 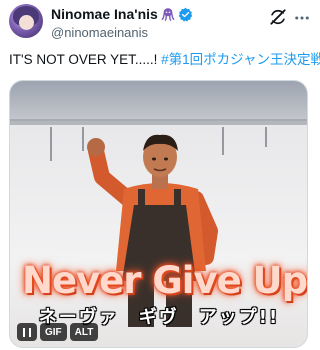 What do you see at coordinates (84, 332) in the screenshot?
I see `alt-text-button: ALT` at bounding box center [84, 332].